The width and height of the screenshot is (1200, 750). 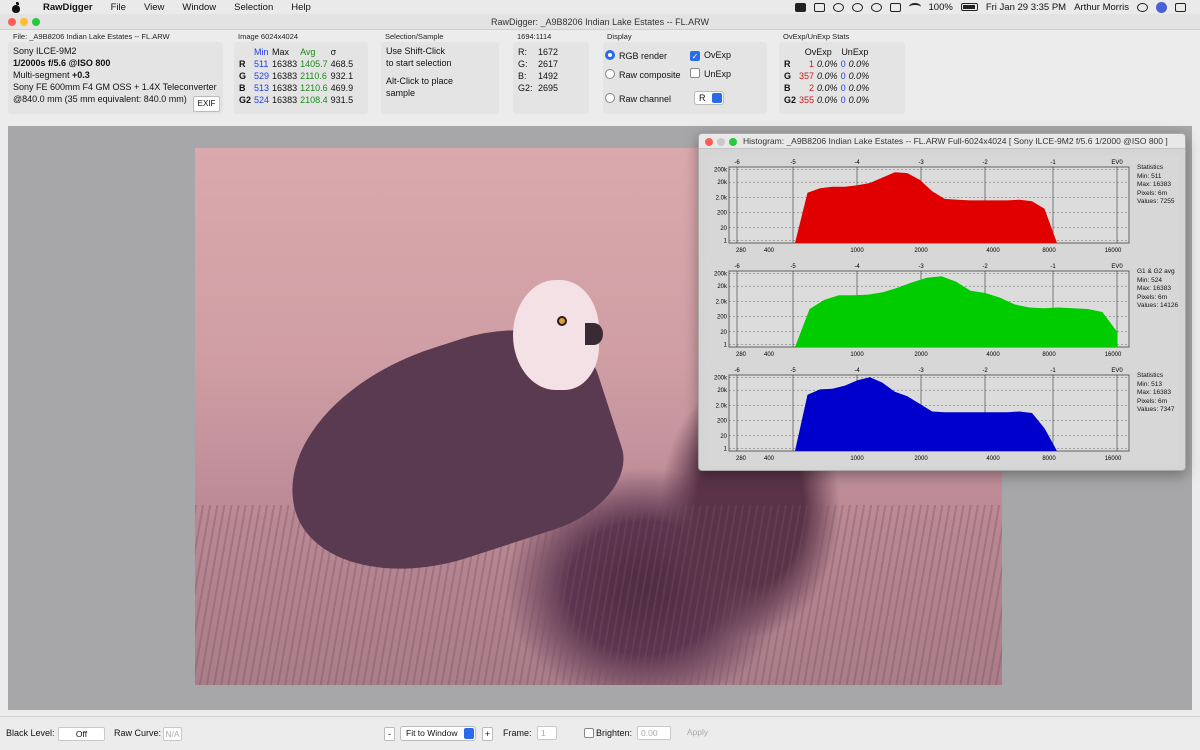 What do you see at coordinates (857, 355) in the screenshot?
I see `x-tick-label: 1000` at bounding box center [857, 355].